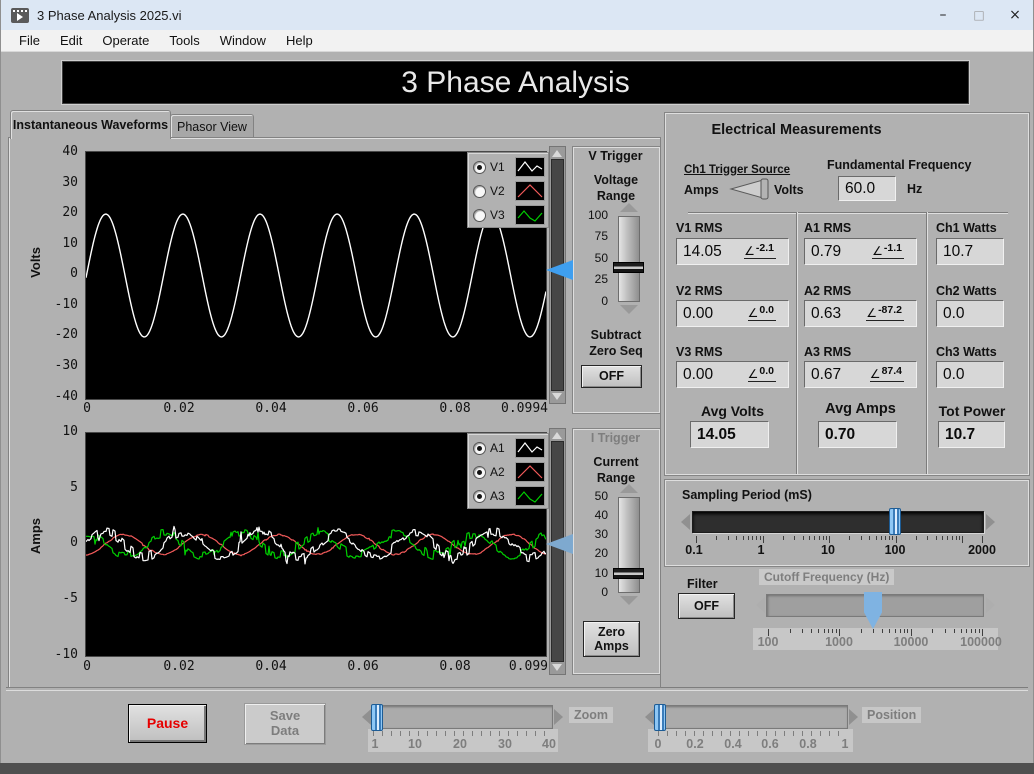  I want to click on filter-off-button: OFF, so click(706, 606).